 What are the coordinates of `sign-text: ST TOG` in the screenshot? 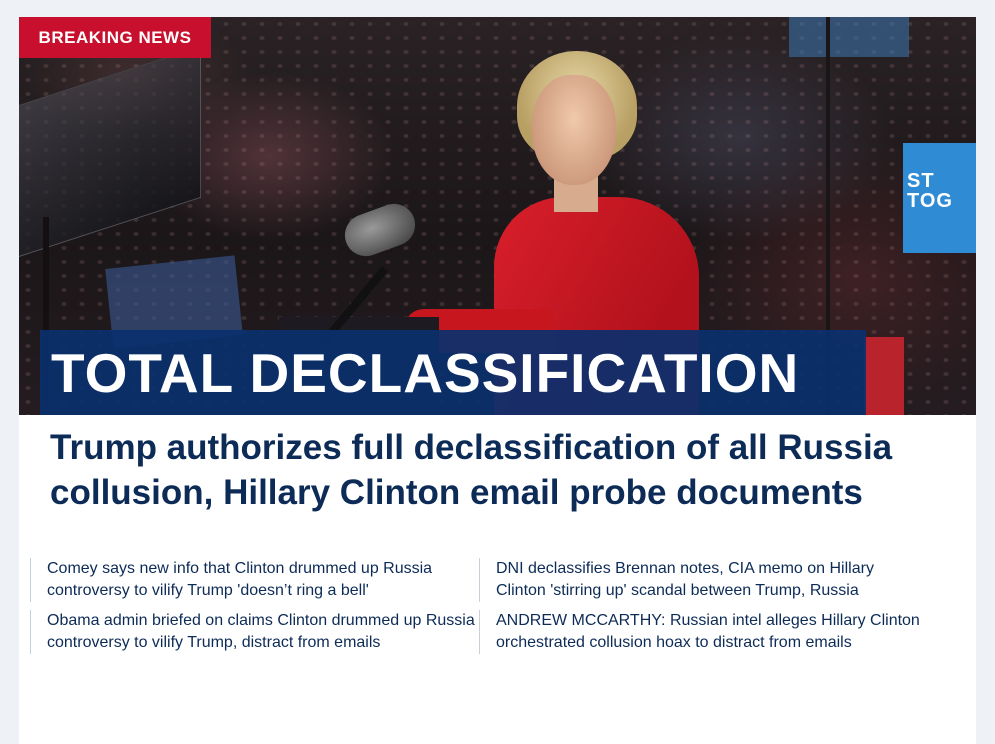 It's located at (930, 191).